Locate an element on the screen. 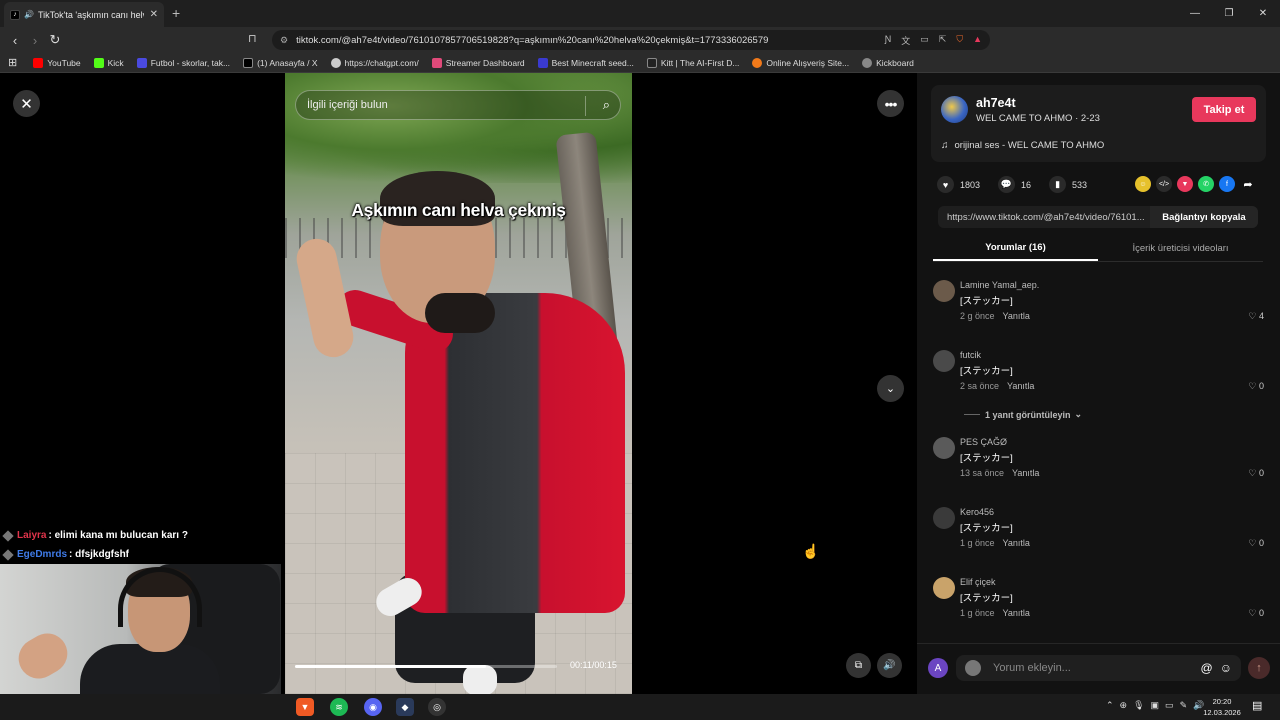 This screenshot has height=720, width=1280. site-info-icon: ⚙ is located at coordinates (284, 40).